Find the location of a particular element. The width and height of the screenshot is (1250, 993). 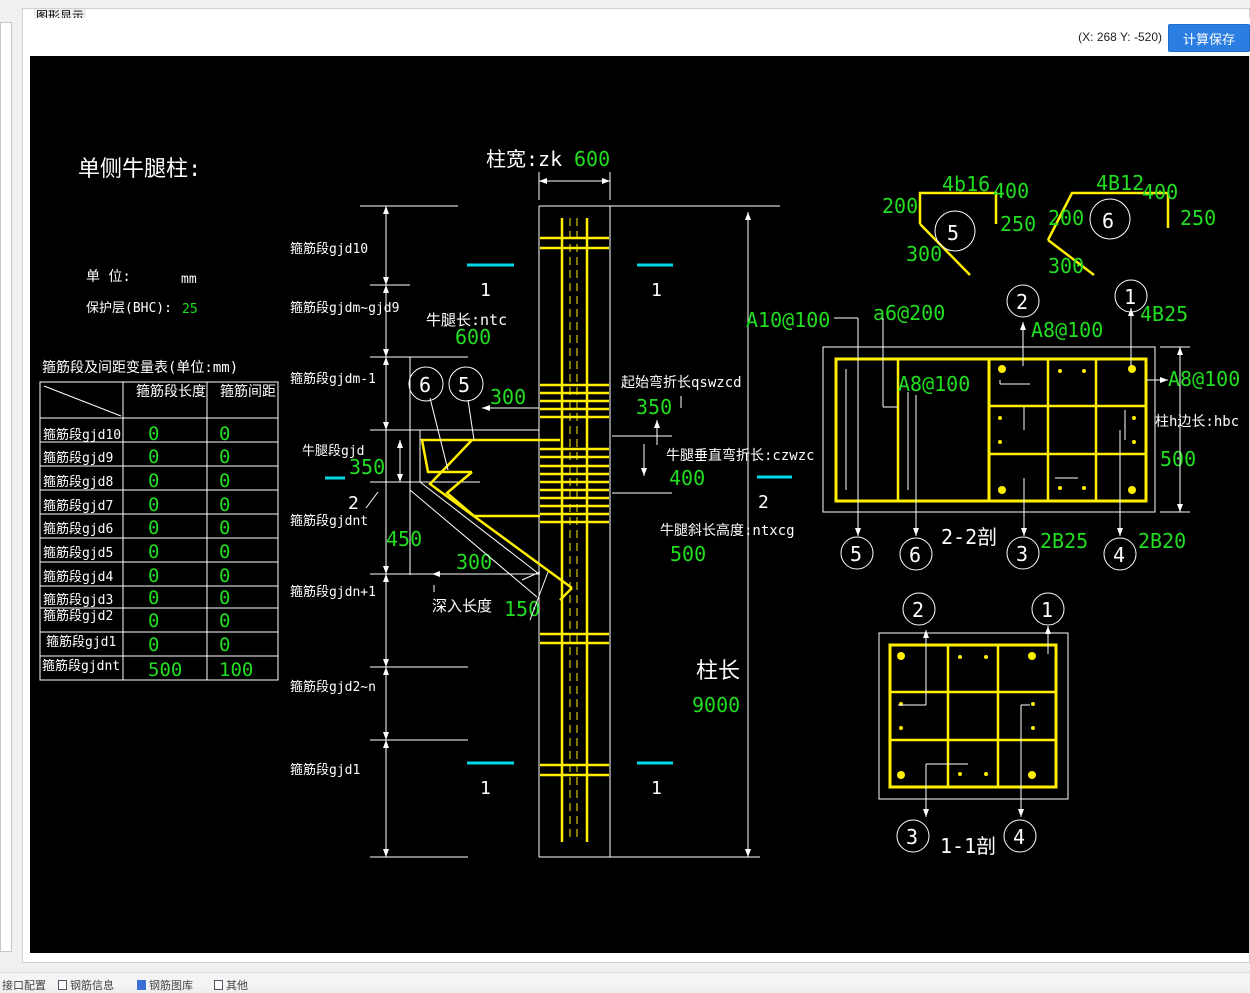

dim-350-left: 350 is located at coordinates (367, 467).